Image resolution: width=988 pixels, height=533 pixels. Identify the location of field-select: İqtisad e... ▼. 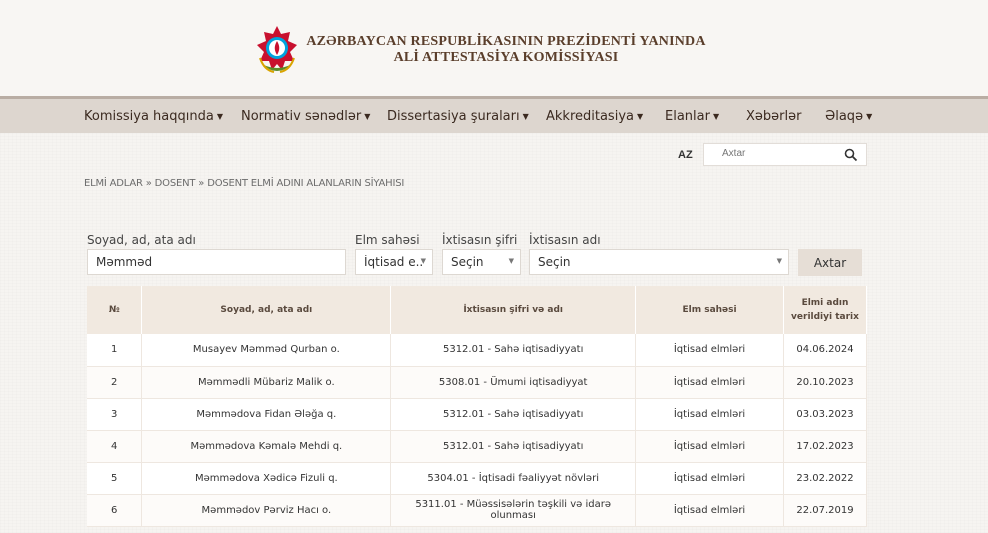
(394, 262).